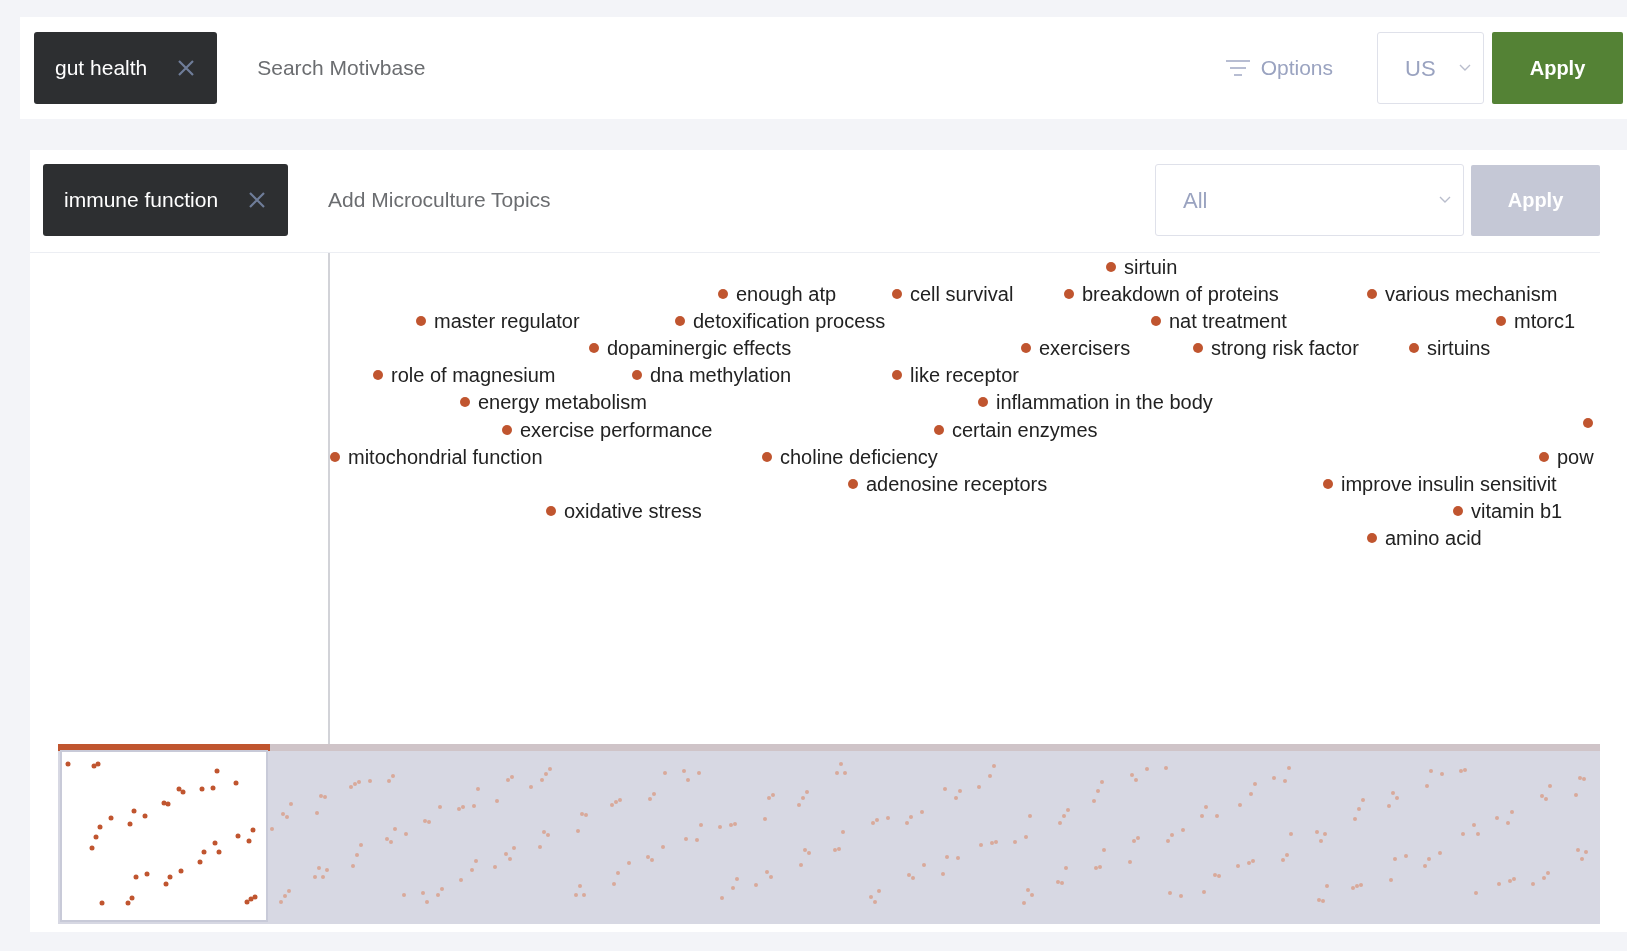 The image size is (1627, 951). Describe the element at coordinates (101, 68) in the screenshot. I see `tag-label: gut health` at that location.